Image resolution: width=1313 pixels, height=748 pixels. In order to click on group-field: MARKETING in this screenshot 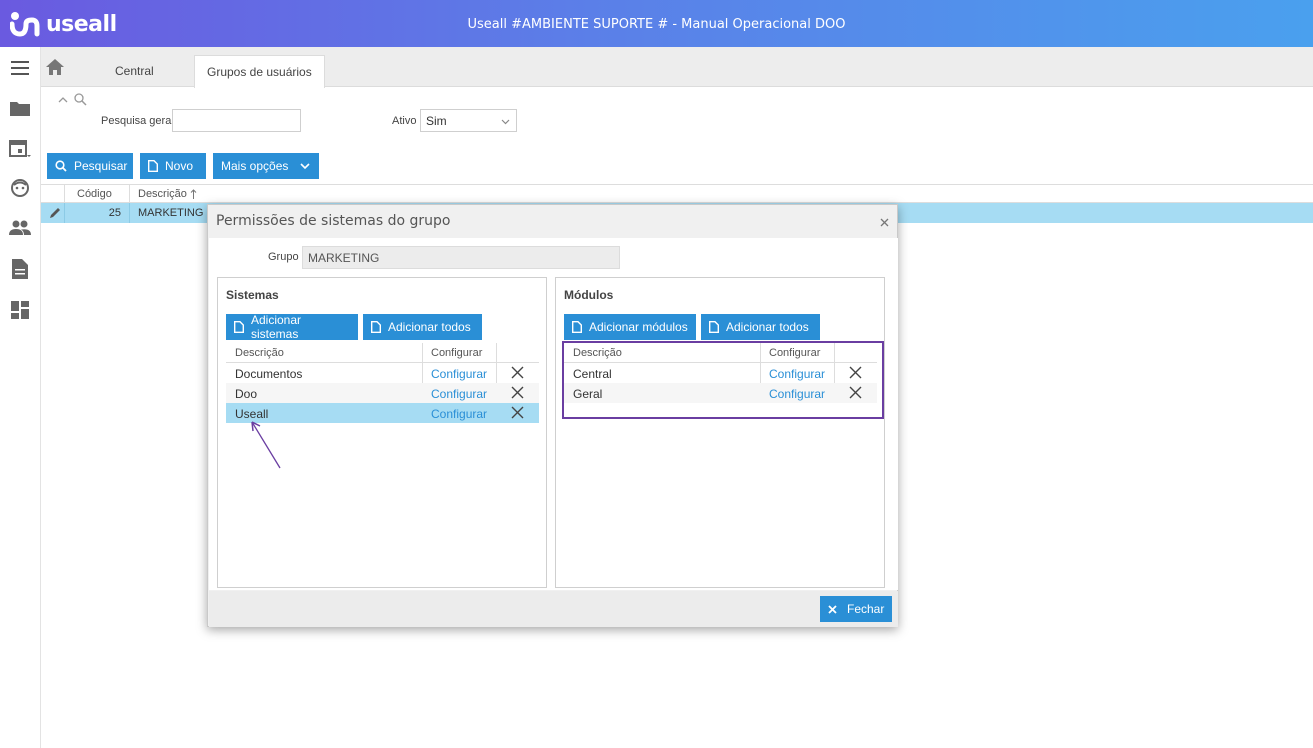, I will do `click(461, 257)`.